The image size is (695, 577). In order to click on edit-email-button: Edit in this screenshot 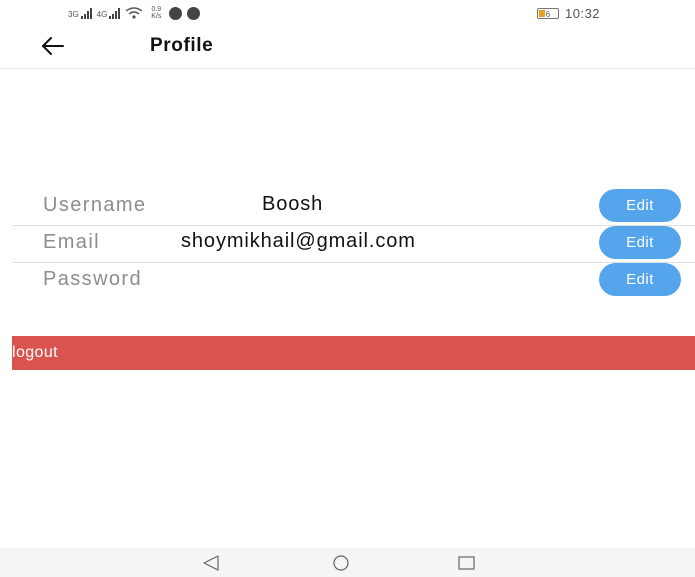, I will do `click(640, 242)`.